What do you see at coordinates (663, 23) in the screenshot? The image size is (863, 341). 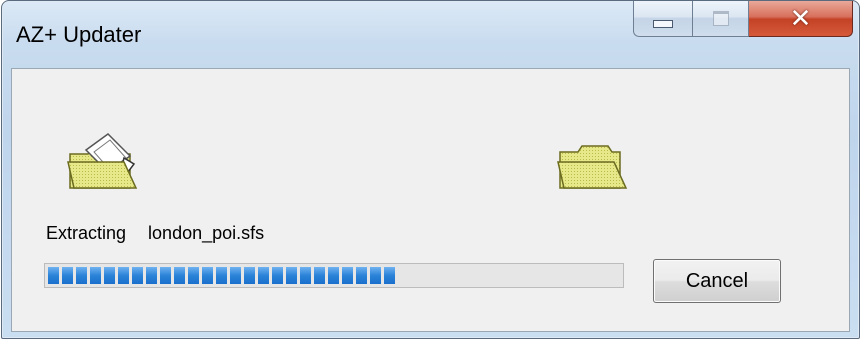 I see `minimize-icon` at bounding box center [663, 23].